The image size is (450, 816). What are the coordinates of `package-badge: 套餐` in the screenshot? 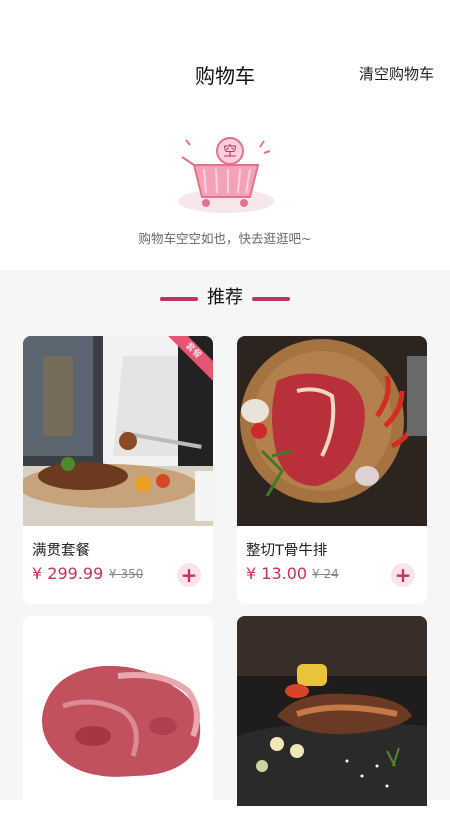 It's located at (190, 359).